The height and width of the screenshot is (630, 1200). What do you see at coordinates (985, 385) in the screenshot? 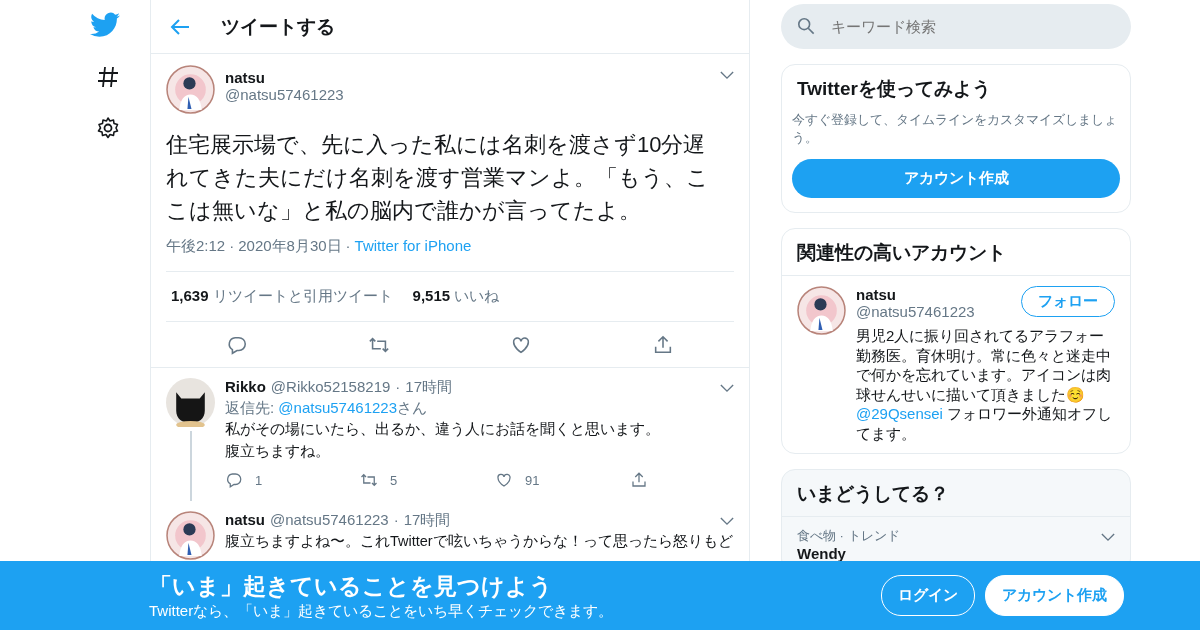
I see `user-bio: 男児2人に振り回されてるアラフォー勤務医。育休明け。常に色々と迷走中で何かを忘れています。アイコンは肉球せんせいに描いて頂きました☺ @29Qsensei フォロワー外通知オフしてます。` at bounding box center [985, 385].